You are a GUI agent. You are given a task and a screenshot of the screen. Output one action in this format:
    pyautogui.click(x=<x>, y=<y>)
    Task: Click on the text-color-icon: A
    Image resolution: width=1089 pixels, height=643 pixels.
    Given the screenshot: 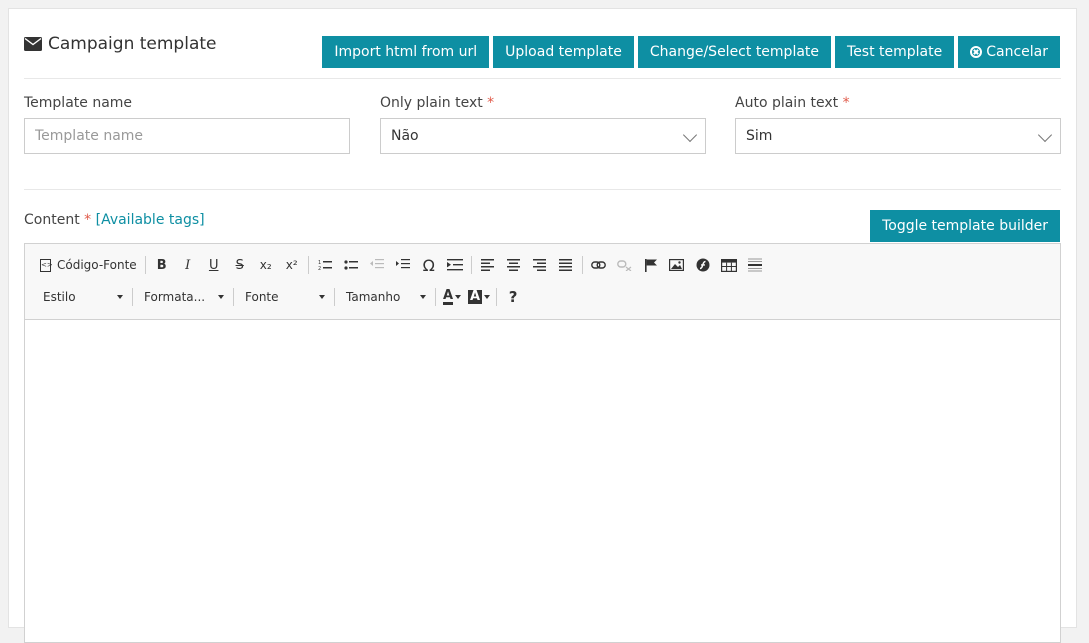 What is the action you would take?
    pyautogui.click(x=448, y=296)
    